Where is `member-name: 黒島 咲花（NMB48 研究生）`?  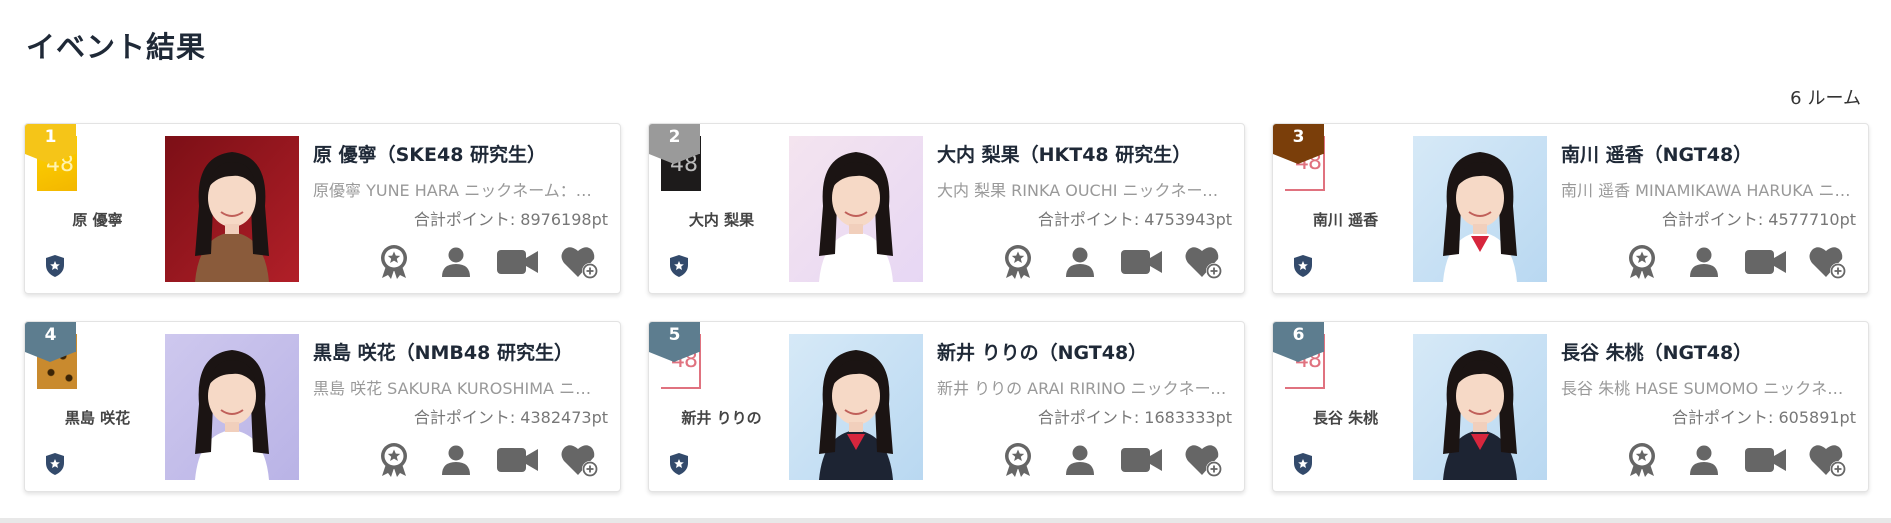
member-name: 黒島 咲花（NMB48 研究生） is located at coordinates (443, 351).